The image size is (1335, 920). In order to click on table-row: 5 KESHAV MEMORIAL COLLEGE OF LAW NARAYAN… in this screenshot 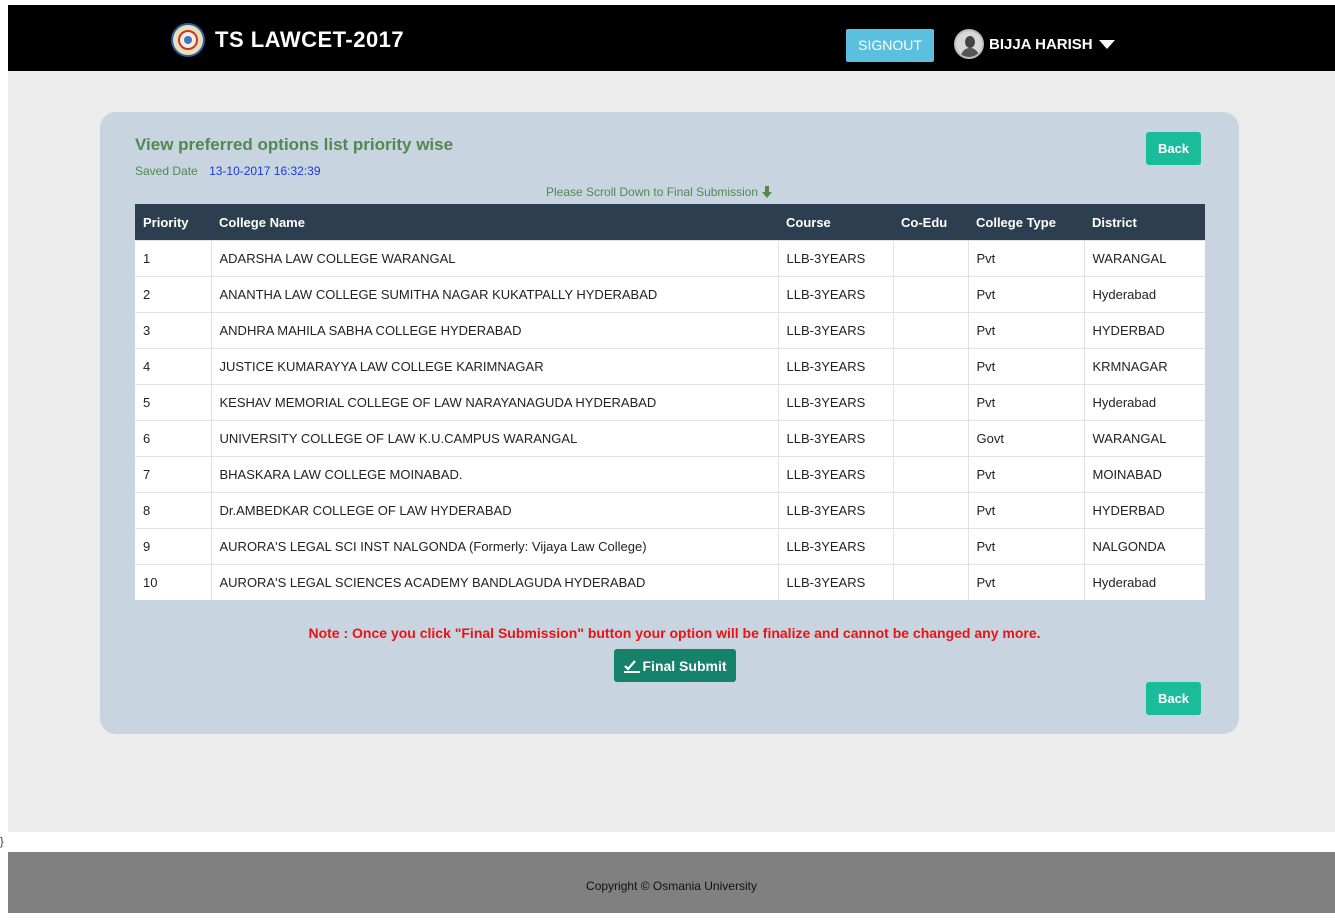, I will do `click(670, 402)`.